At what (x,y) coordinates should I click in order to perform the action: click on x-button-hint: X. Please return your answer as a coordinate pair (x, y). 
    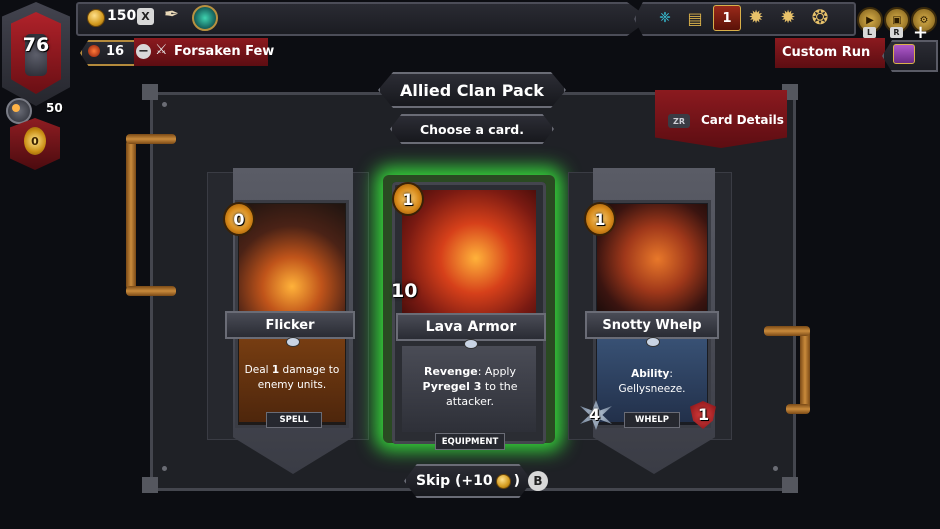
    Looking at the image, I should click on (145, 16).